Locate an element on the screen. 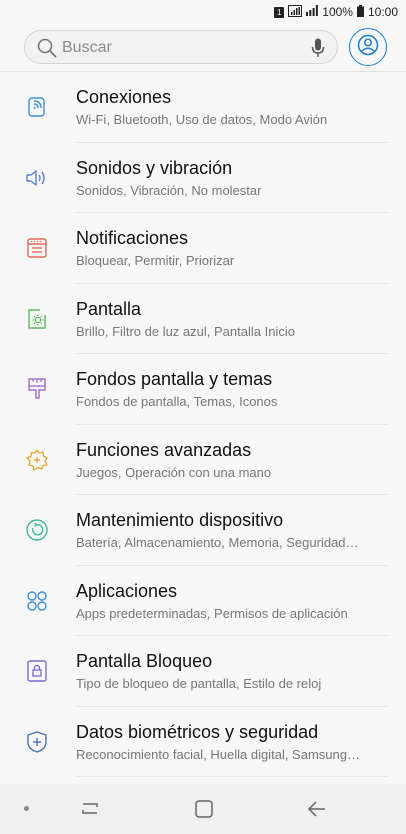 The width and height of the screenshot is (406, 834). connections-icon is located at coordinates (37, 107).